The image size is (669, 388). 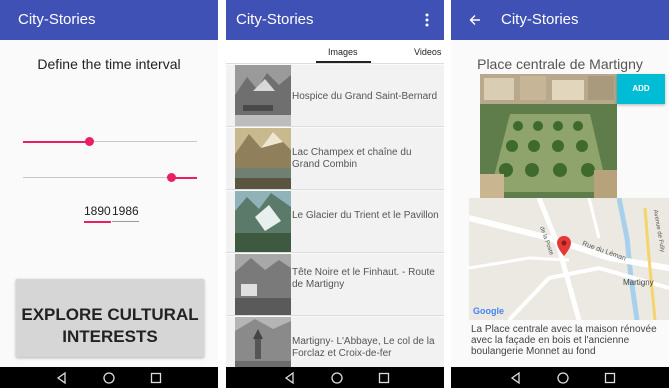 What do you see at coordinates (56, 142) in the screenshot?
I see `start-slider-fill` at bounding box center [56, 142].